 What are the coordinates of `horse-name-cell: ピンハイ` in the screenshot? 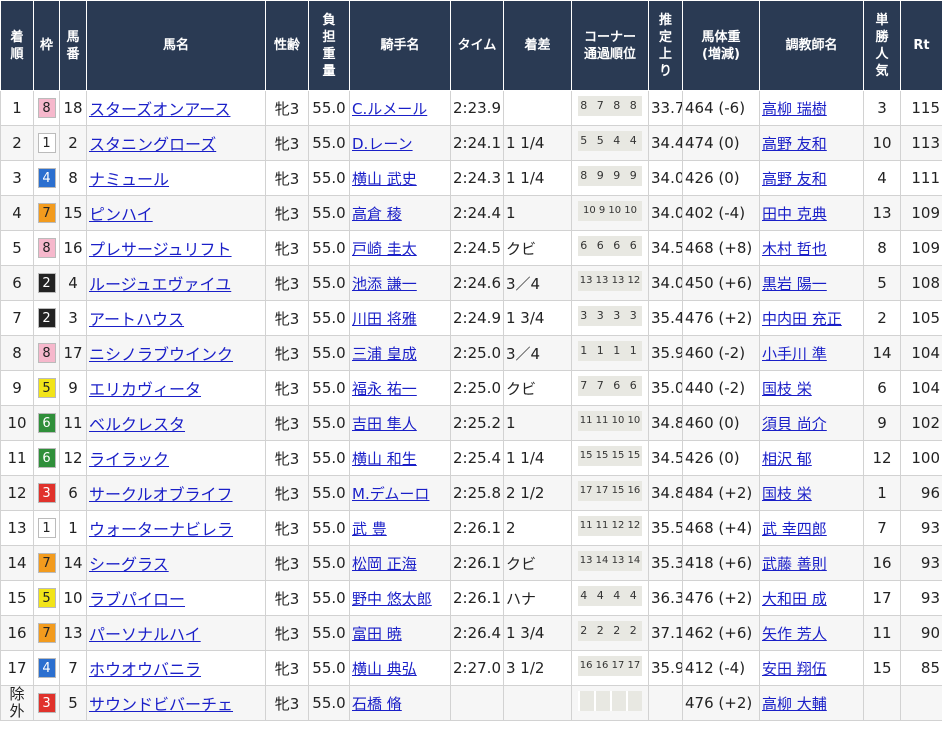 It's located at (176, 213).